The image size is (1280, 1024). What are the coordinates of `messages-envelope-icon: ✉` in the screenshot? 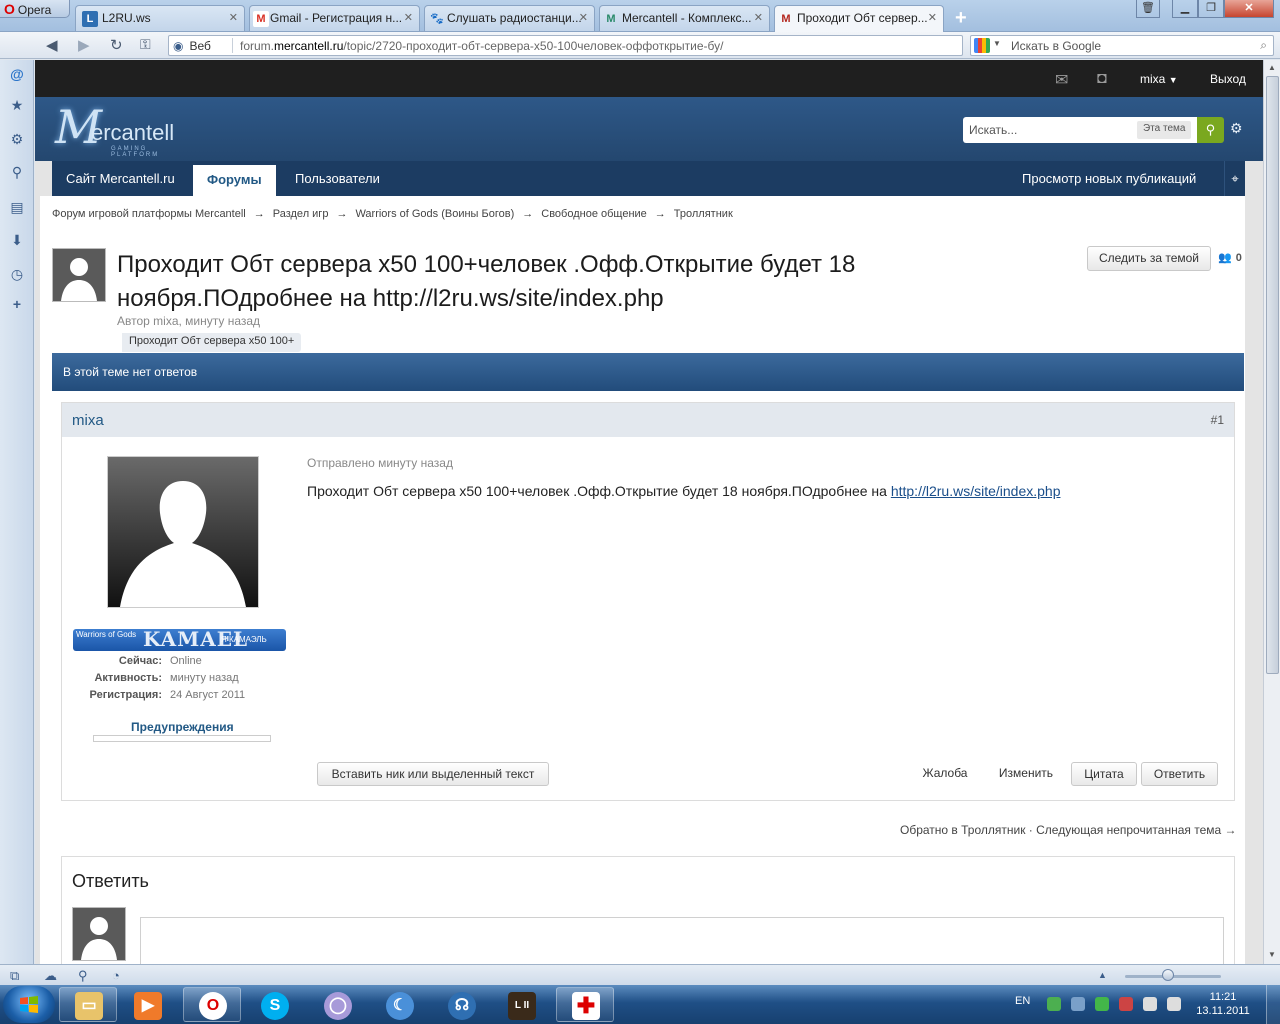 It's located at (1061, 80).